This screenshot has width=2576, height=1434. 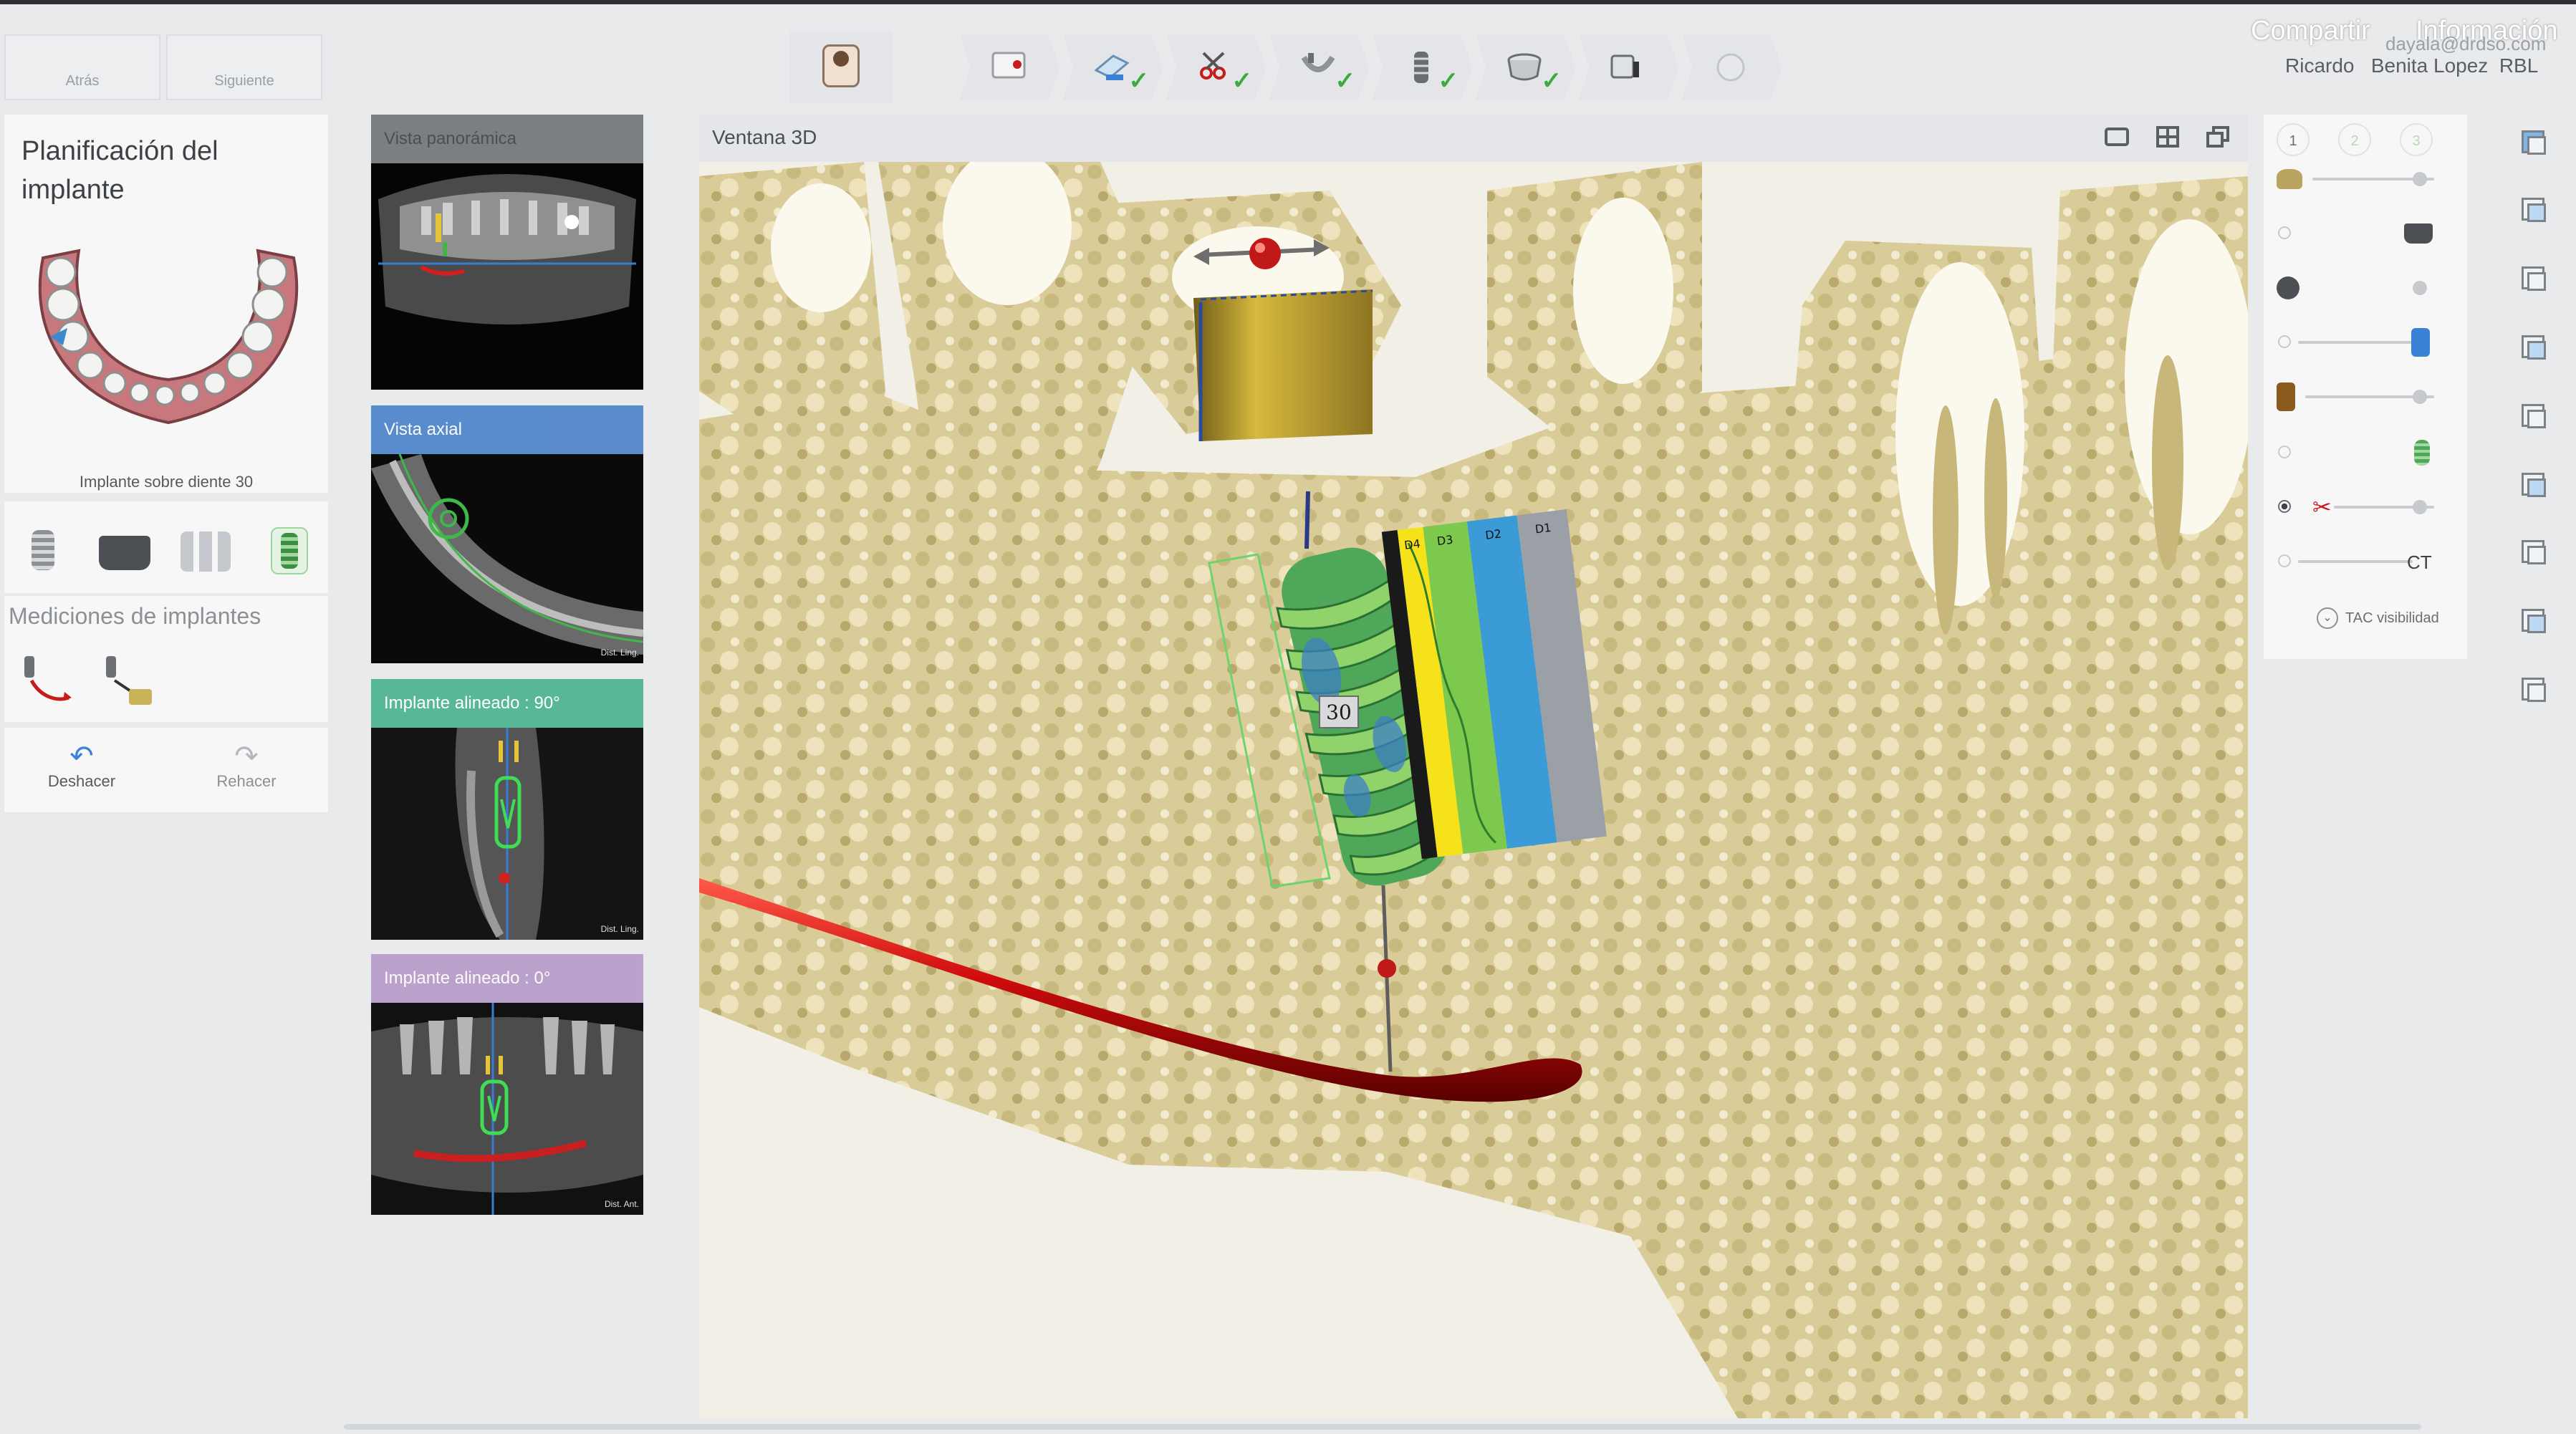 What do you see at coordinates (244, 67) in the screenshot?
I see `next-button: Siguiente` at bounding box center [244, 67].